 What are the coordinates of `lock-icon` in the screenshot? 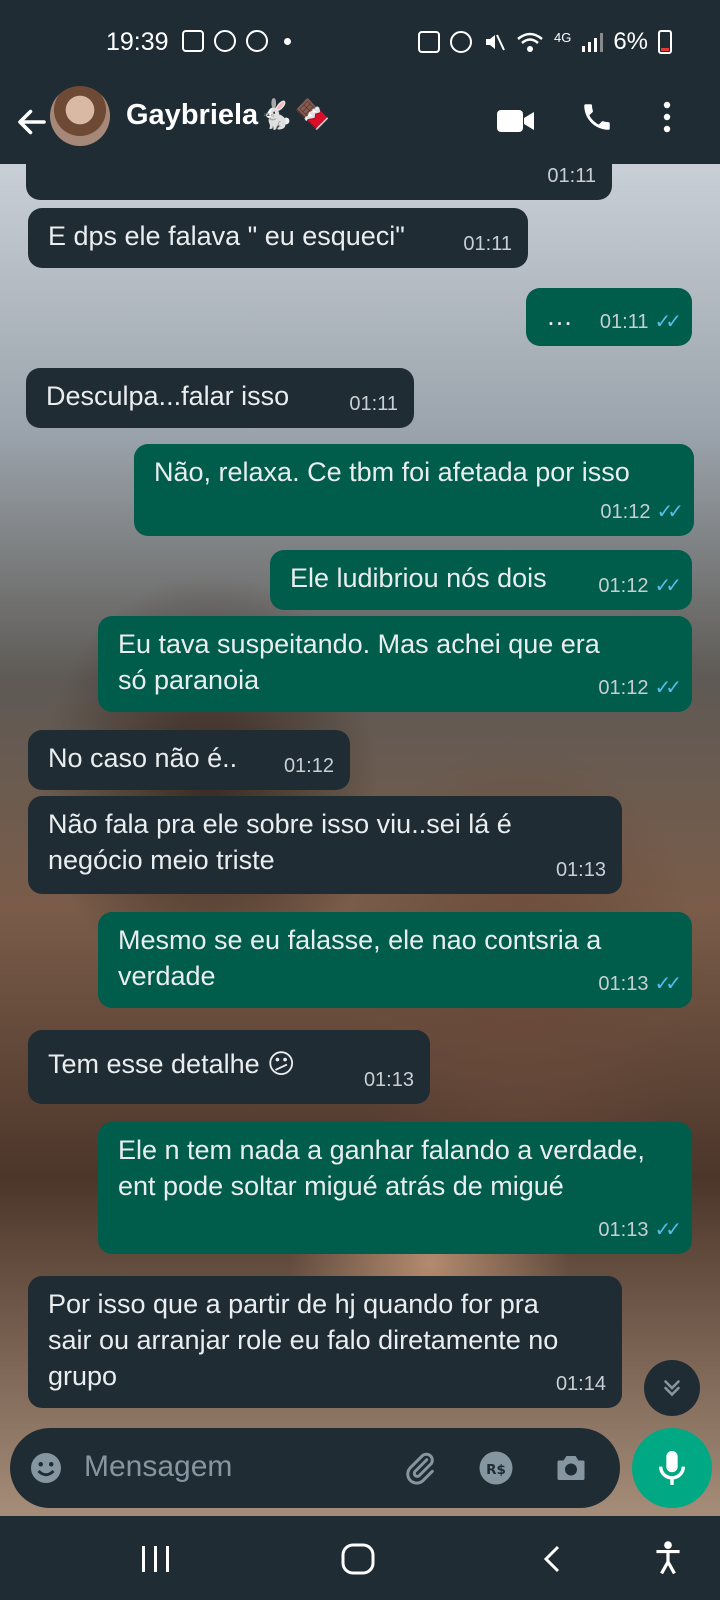 It's located at (428, 42).